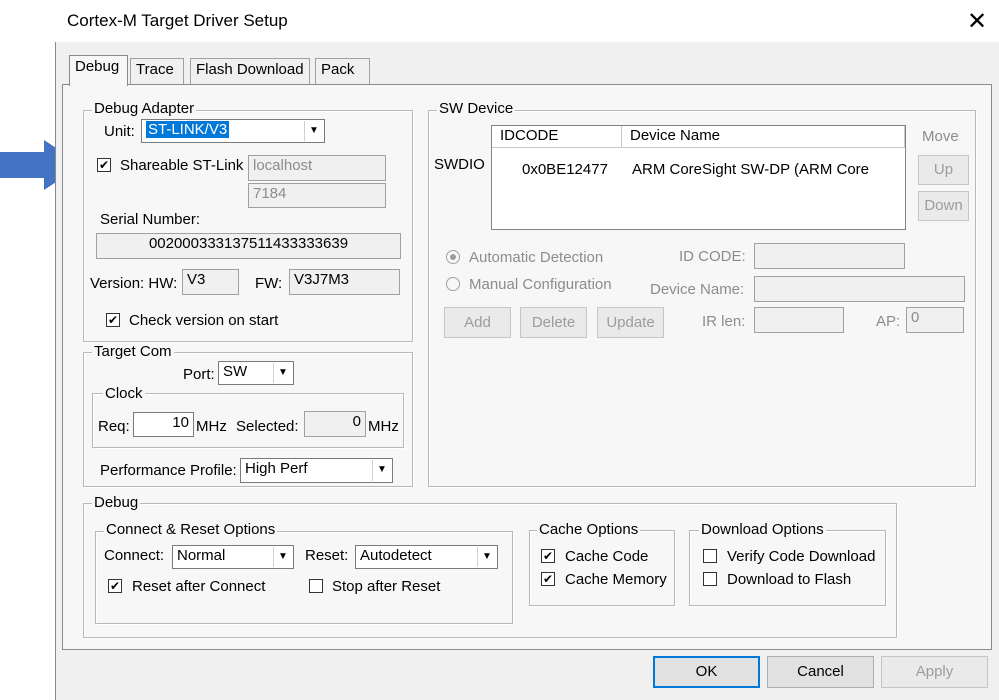 This screenshot has height=700, width=999. Describe the element at coordinates (829, 256) in the screenshot. I see `id-code-field` at that location.